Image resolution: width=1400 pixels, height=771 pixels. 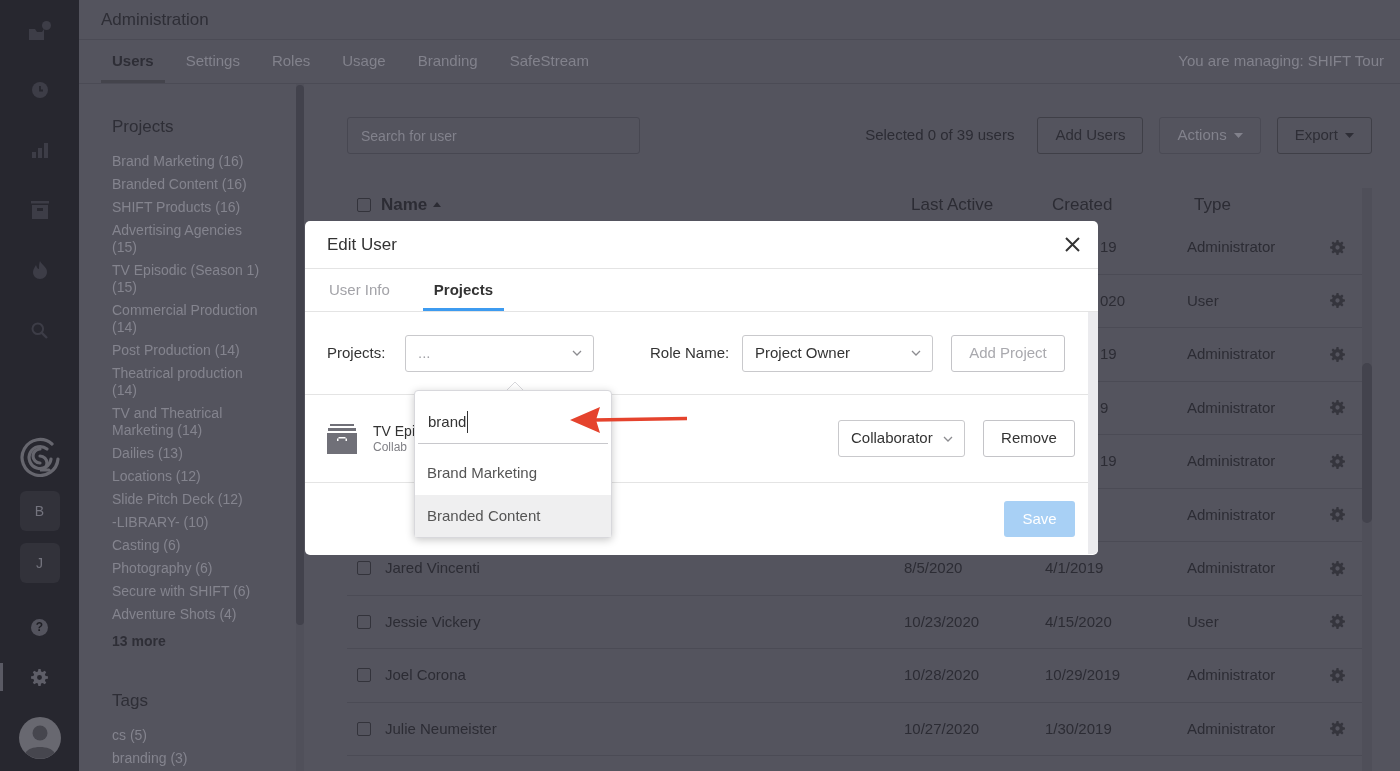 I want to click on dropdown-option: Branded Content, so click(x=513, y=515).